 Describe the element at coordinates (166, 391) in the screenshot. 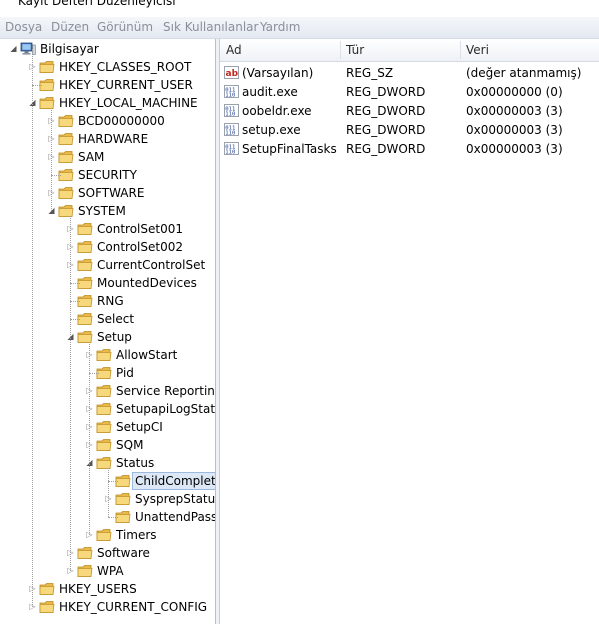

I see `tree-node-label: Service Reporting` at that location.